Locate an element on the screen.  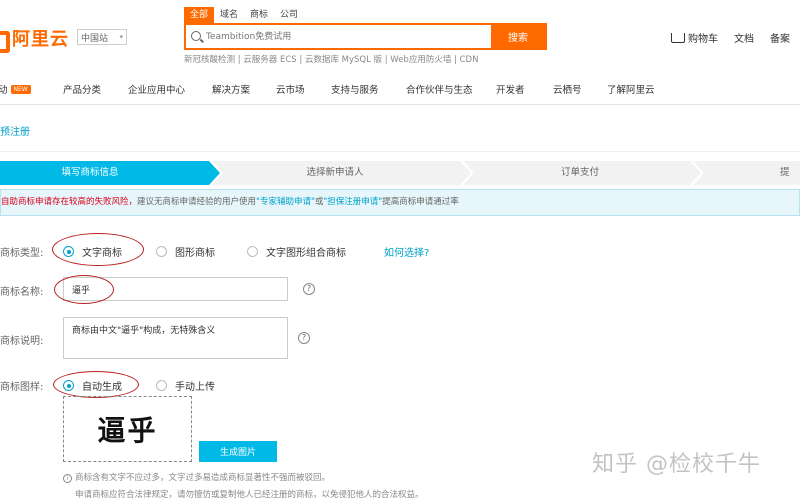
cart-icon is located at coordinates (678, 38).